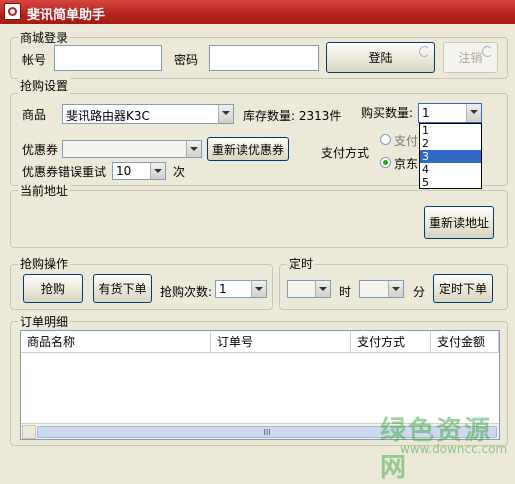 Image resolution: width=515 pixels, height=484 pixels. I want to click on timed-order-button: 定时下单, so click(463, 288).